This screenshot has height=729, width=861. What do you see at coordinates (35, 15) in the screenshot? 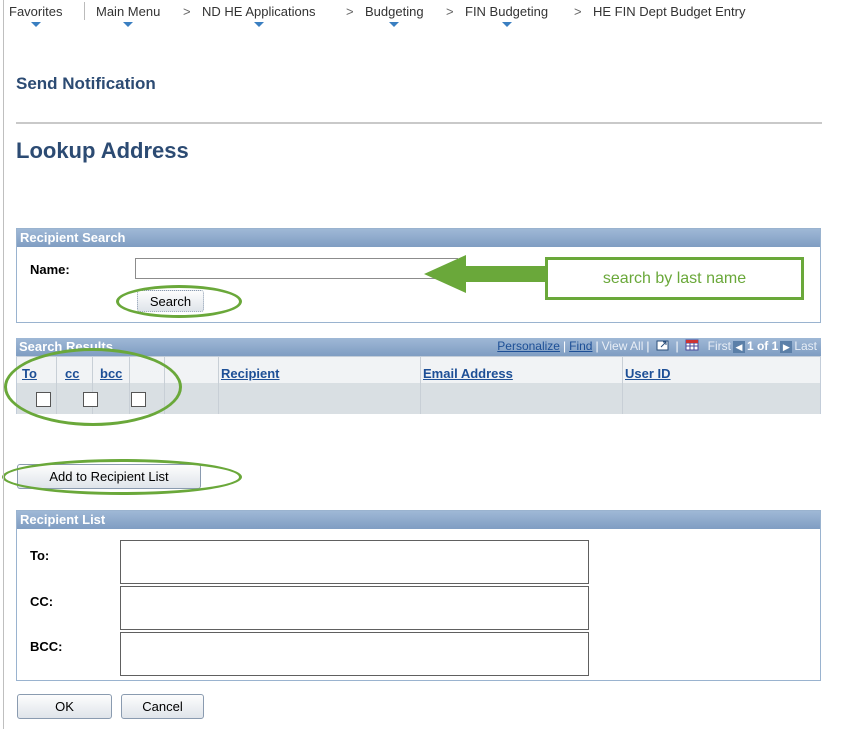
I see `breadcrumb-favorites: Favorites` at bounding box center [35, 15].